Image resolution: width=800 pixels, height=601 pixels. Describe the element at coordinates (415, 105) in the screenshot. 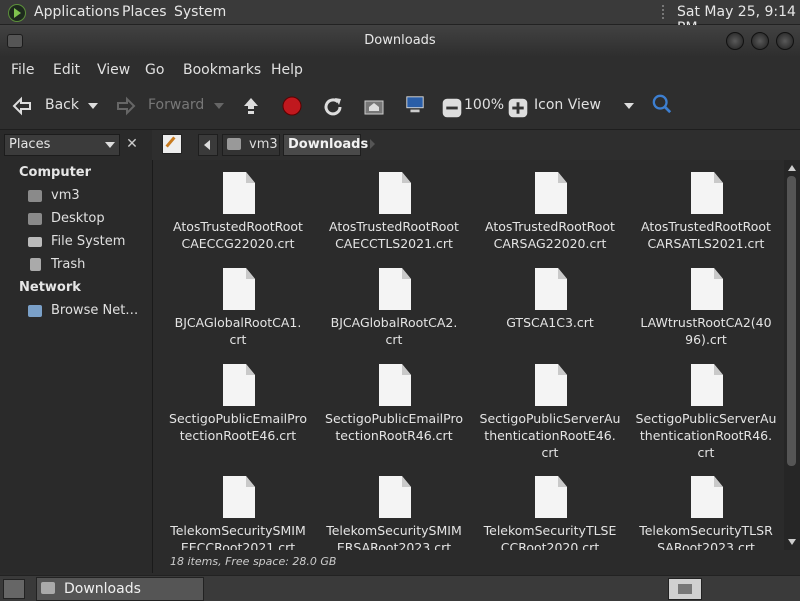

I see `computer-icon` at that location.